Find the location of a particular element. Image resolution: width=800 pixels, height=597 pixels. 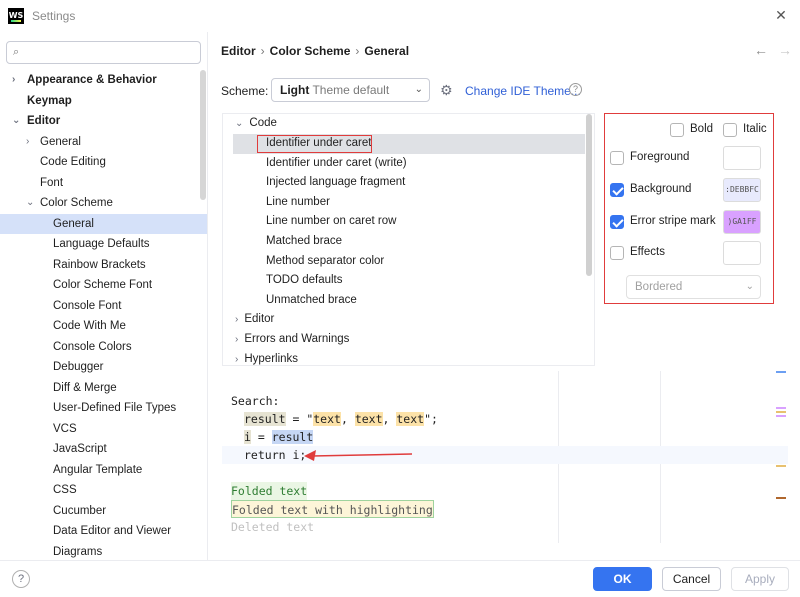

sidebar-item-label: Code With Me is located at coordinates (89, 326).